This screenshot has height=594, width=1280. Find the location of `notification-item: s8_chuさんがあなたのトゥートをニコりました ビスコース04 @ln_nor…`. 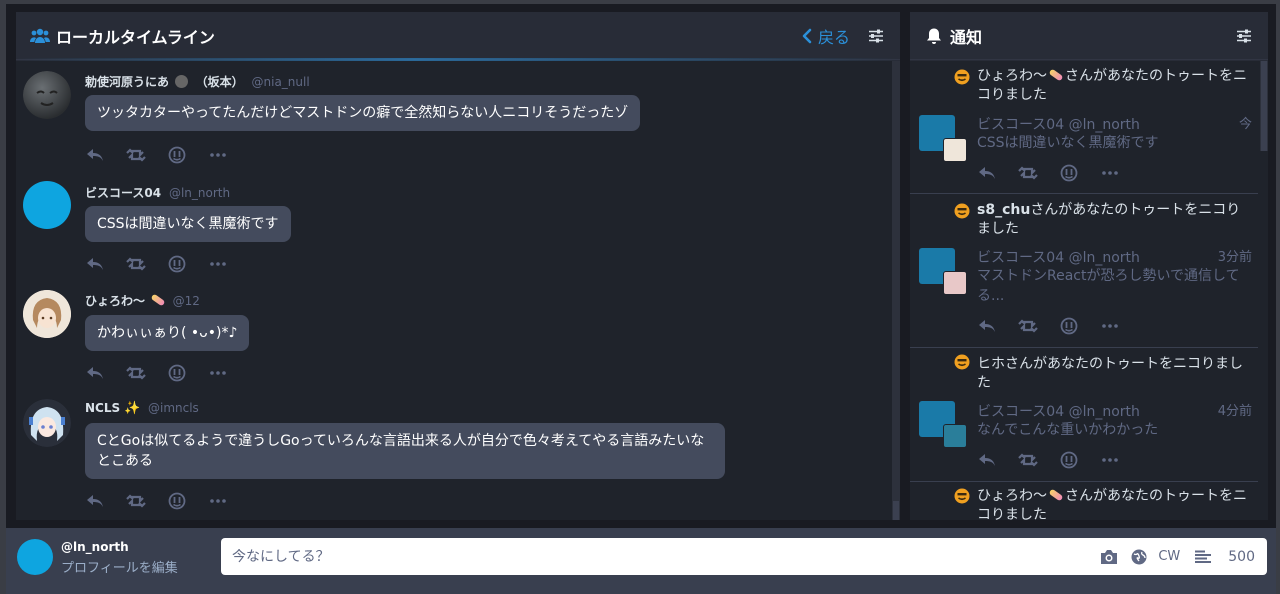

notification-item: s8_chuさんがあなたのトゥートをニコりました ビスコース04 @ln_nor… is located at coordinates (1084, 271).